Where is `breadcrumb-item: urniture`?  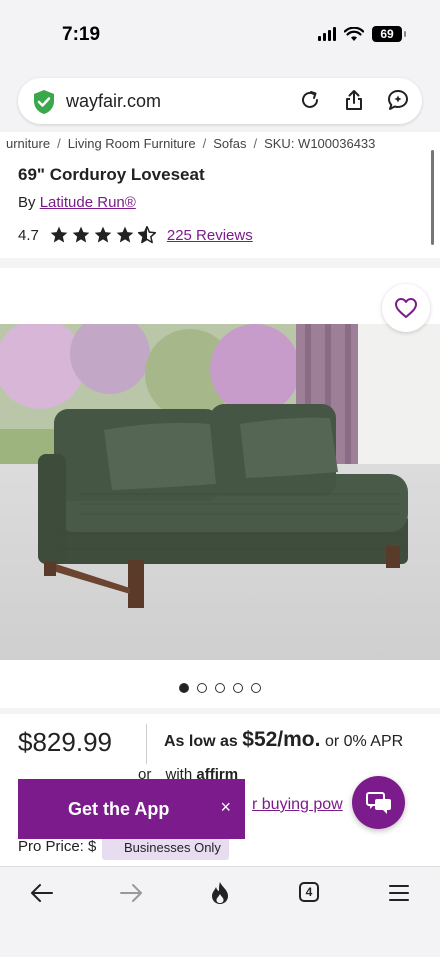 breadcrumb-item: urniture is located at coordinates (28, 143).